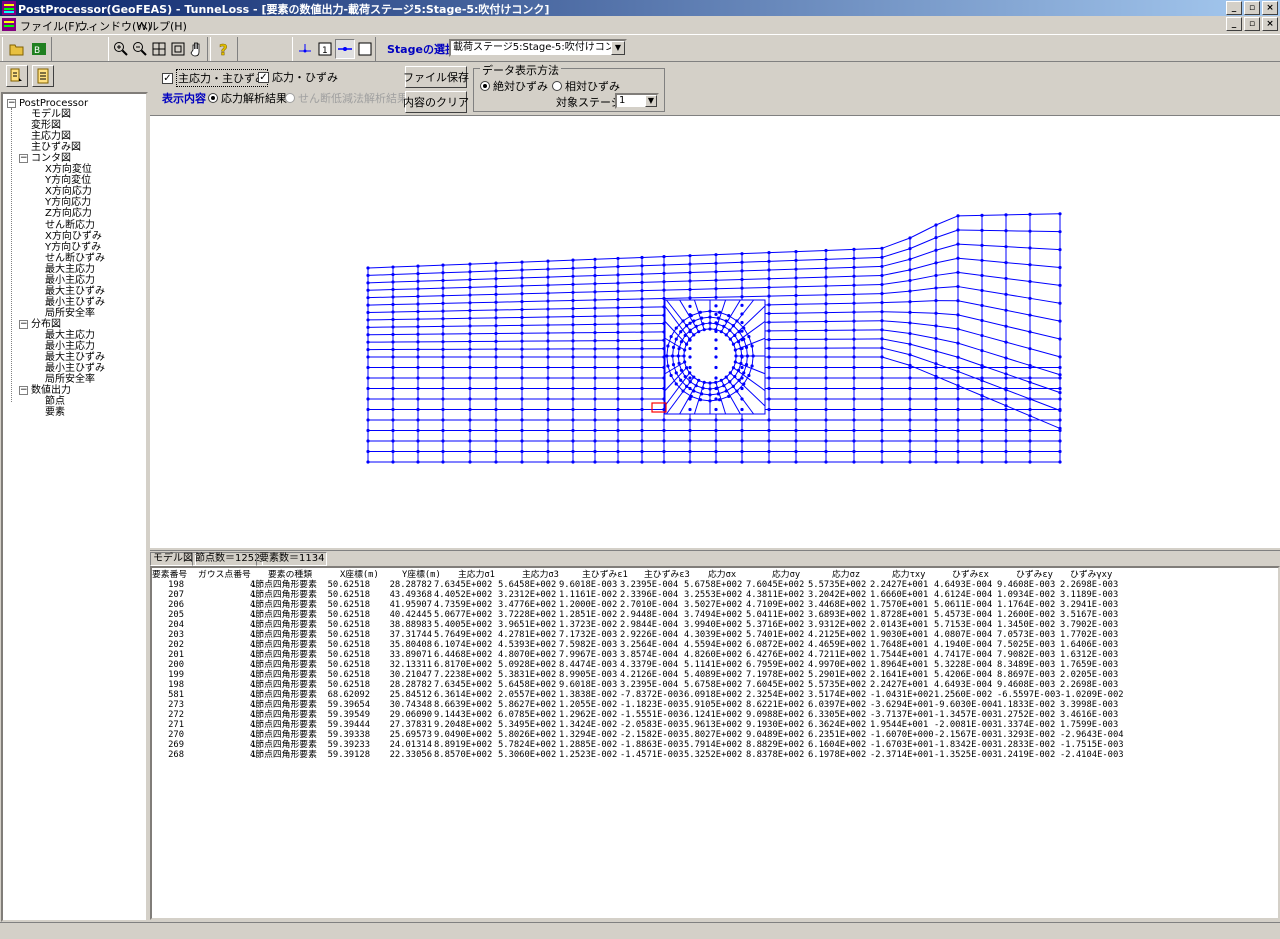 The width and height of the screenshot is (1280, 939). What do you see at coordinates (68, 191) in the screenshot?
I see `tree-item: X方向応力` at bounding box center [68, 191].